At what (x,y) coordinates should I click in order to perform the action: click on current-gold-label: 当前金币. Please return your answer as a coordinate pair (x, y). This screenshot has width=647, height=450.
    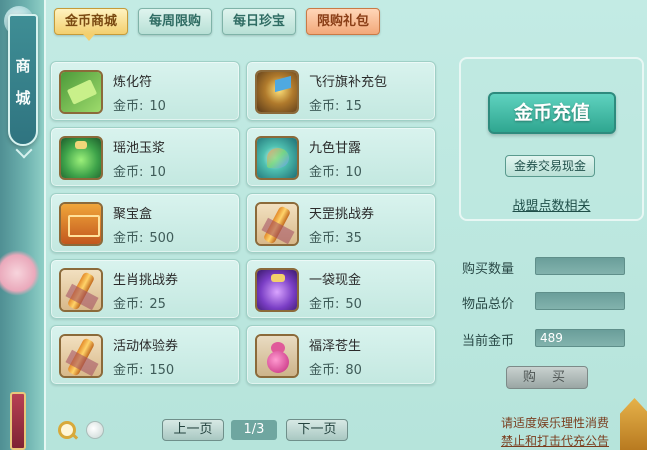
    Looking at the image, I should click on (488, 341).